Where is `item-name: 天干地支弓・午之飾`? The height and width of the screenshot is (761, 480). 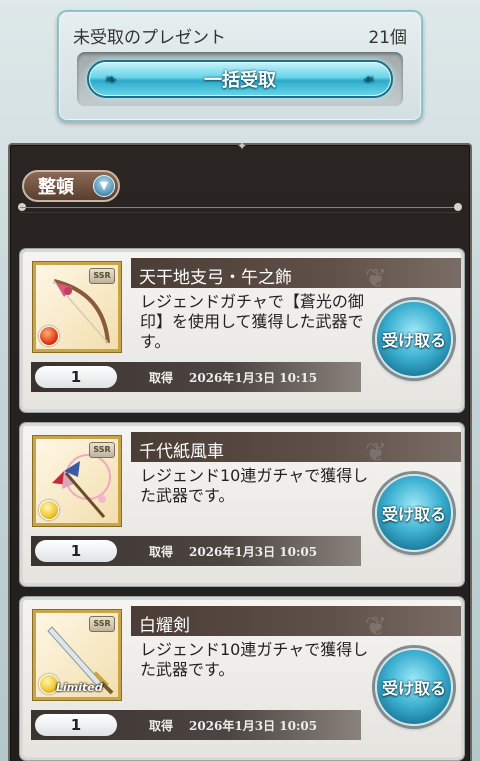 item-name: 天干地支弓・午之飾 is located at coordinates (215, 278).